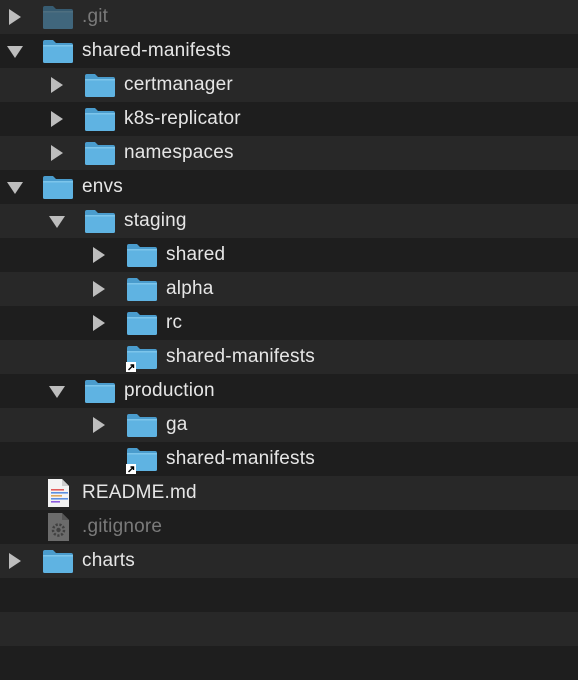 Image resolution: width=578 pixels, height=680 pixels. What do you see at coordinates (177, 424) in the screenshot?
I see `item-label: ga` at bounding box center [177, 424].